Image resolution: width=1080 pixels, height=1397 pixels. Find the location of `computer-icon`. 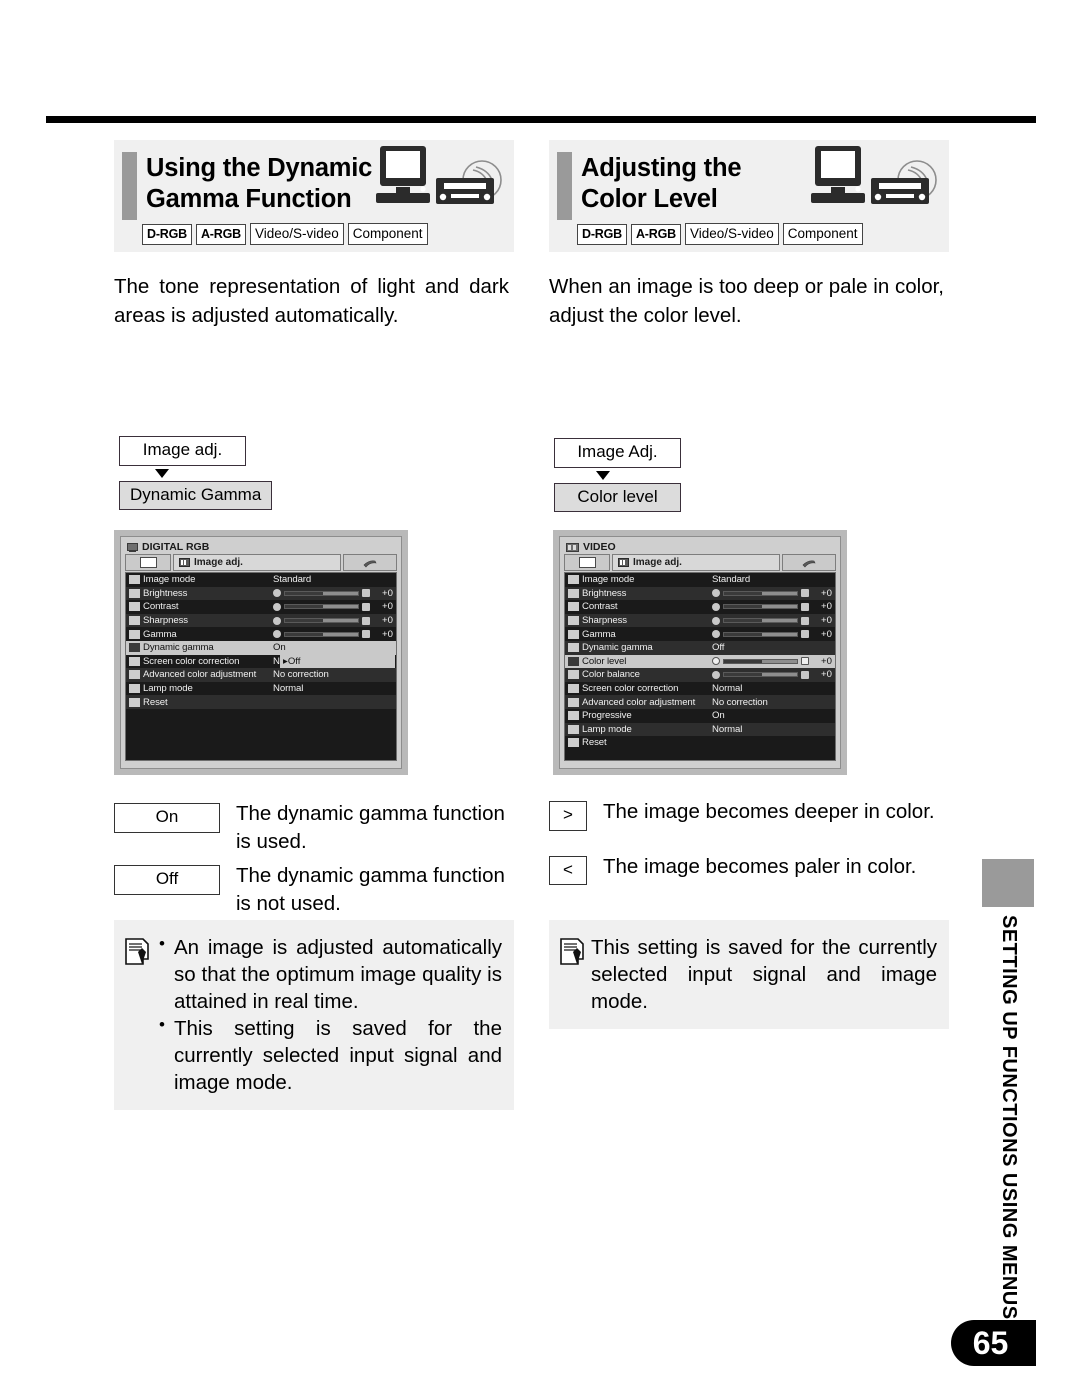

computer-icon is located at coordinates (838, 174).